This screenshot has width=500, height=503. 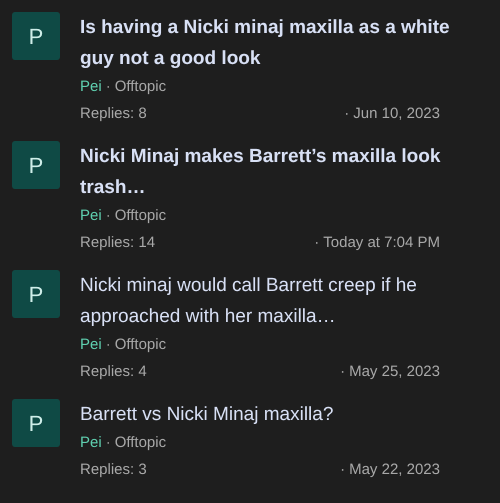 I want to click on reply-count: Replies: 8, so click(x=113, y=114).